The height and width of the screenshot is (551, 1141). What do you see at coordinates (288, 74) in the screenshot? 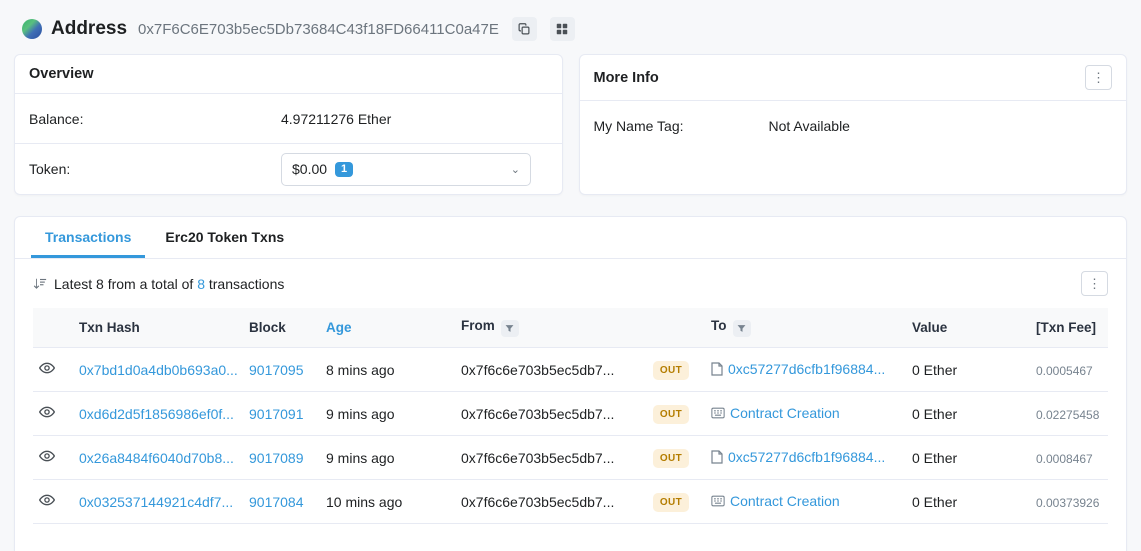
I see `overview-card-header: Overview` at bounding box center [288, 74].